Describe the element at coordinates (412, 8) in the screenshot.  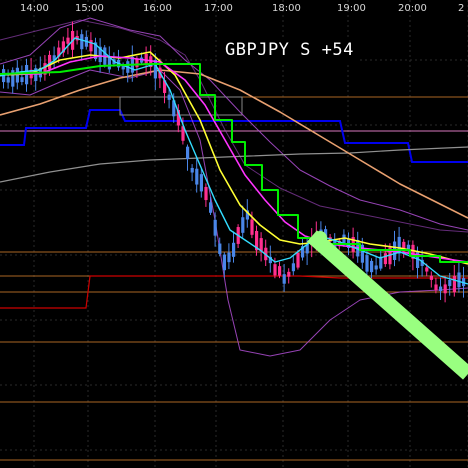
I see `x-tick-label: 20:00` at that location.